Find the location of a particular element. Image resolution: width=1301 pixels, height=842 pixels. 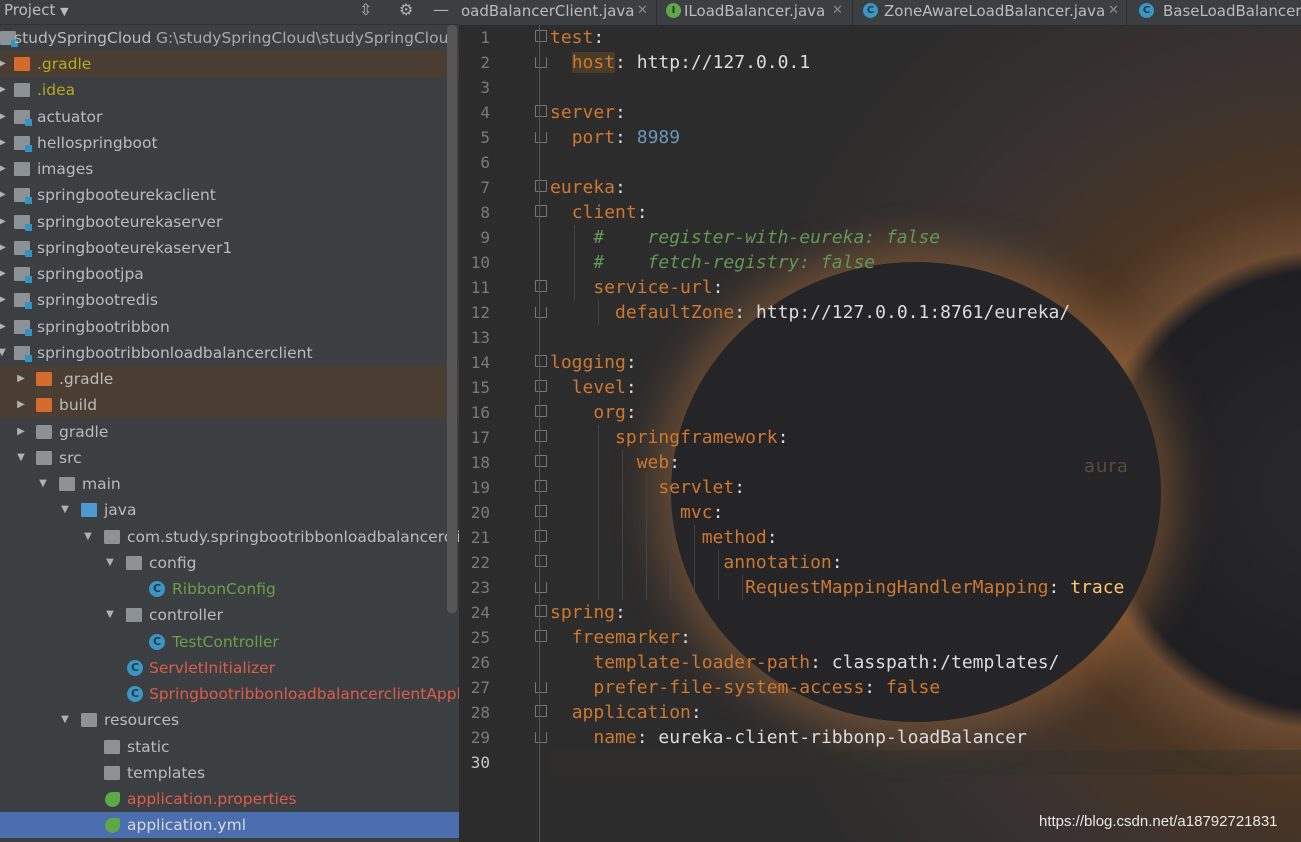

tree-item: ▶ springbooteurekaclient is located at coordinates (229, 195).